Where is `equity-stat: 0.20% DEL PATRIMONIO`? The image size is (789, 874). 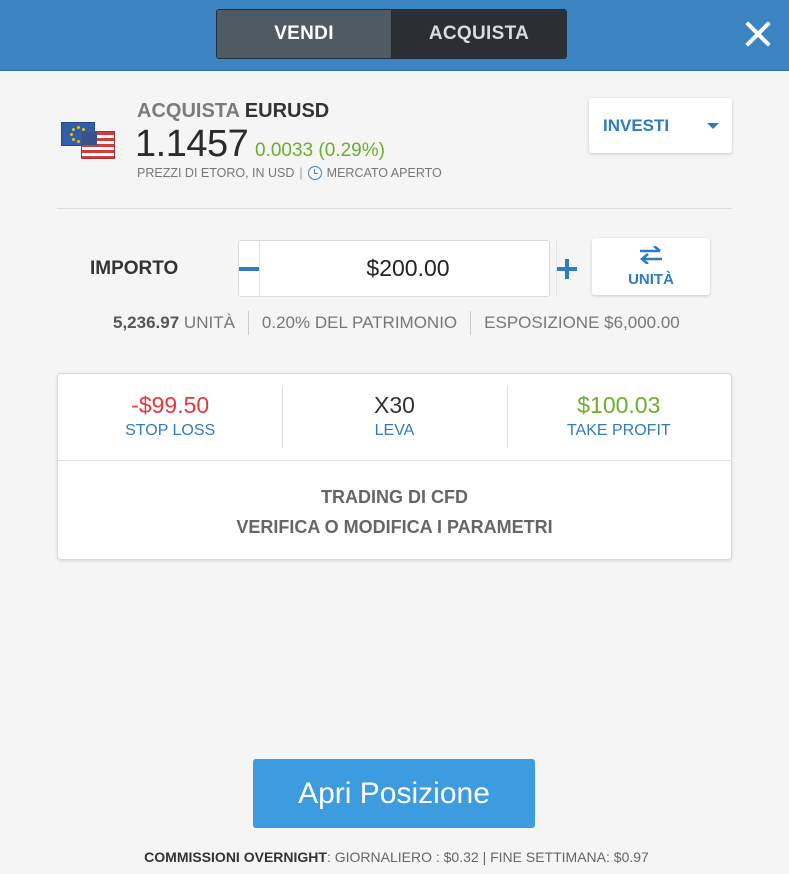
equity-stat: 0.20% DEL PATRIMONIO is located at coordinates (359, 322).